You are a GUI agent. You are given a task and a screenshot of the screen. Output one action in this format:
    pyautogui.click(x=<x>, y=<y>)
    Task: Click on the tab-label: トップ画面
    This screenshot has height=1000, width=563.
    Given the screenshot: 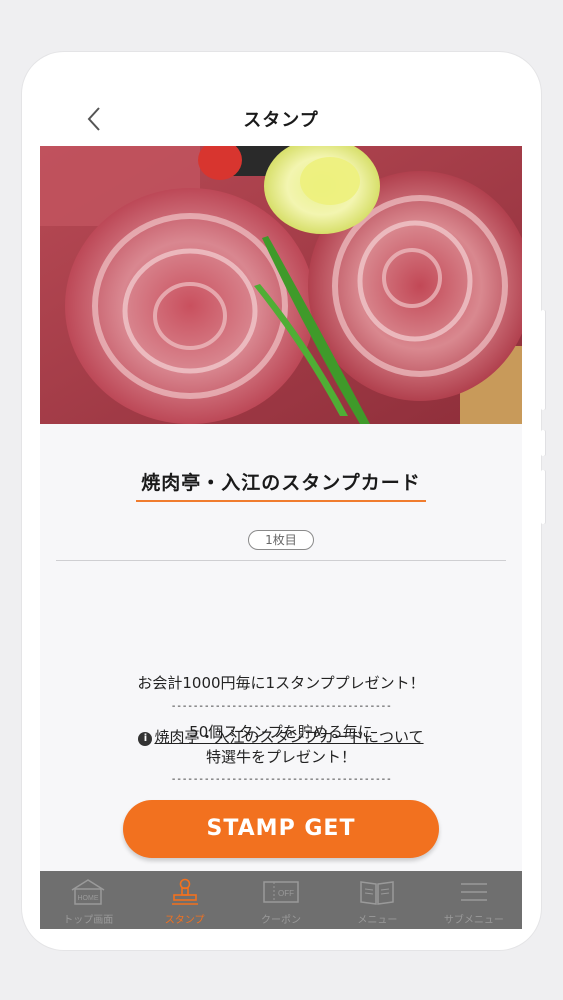 What is the action you would take?
    pyautogui.click(x=88, y=920)
    